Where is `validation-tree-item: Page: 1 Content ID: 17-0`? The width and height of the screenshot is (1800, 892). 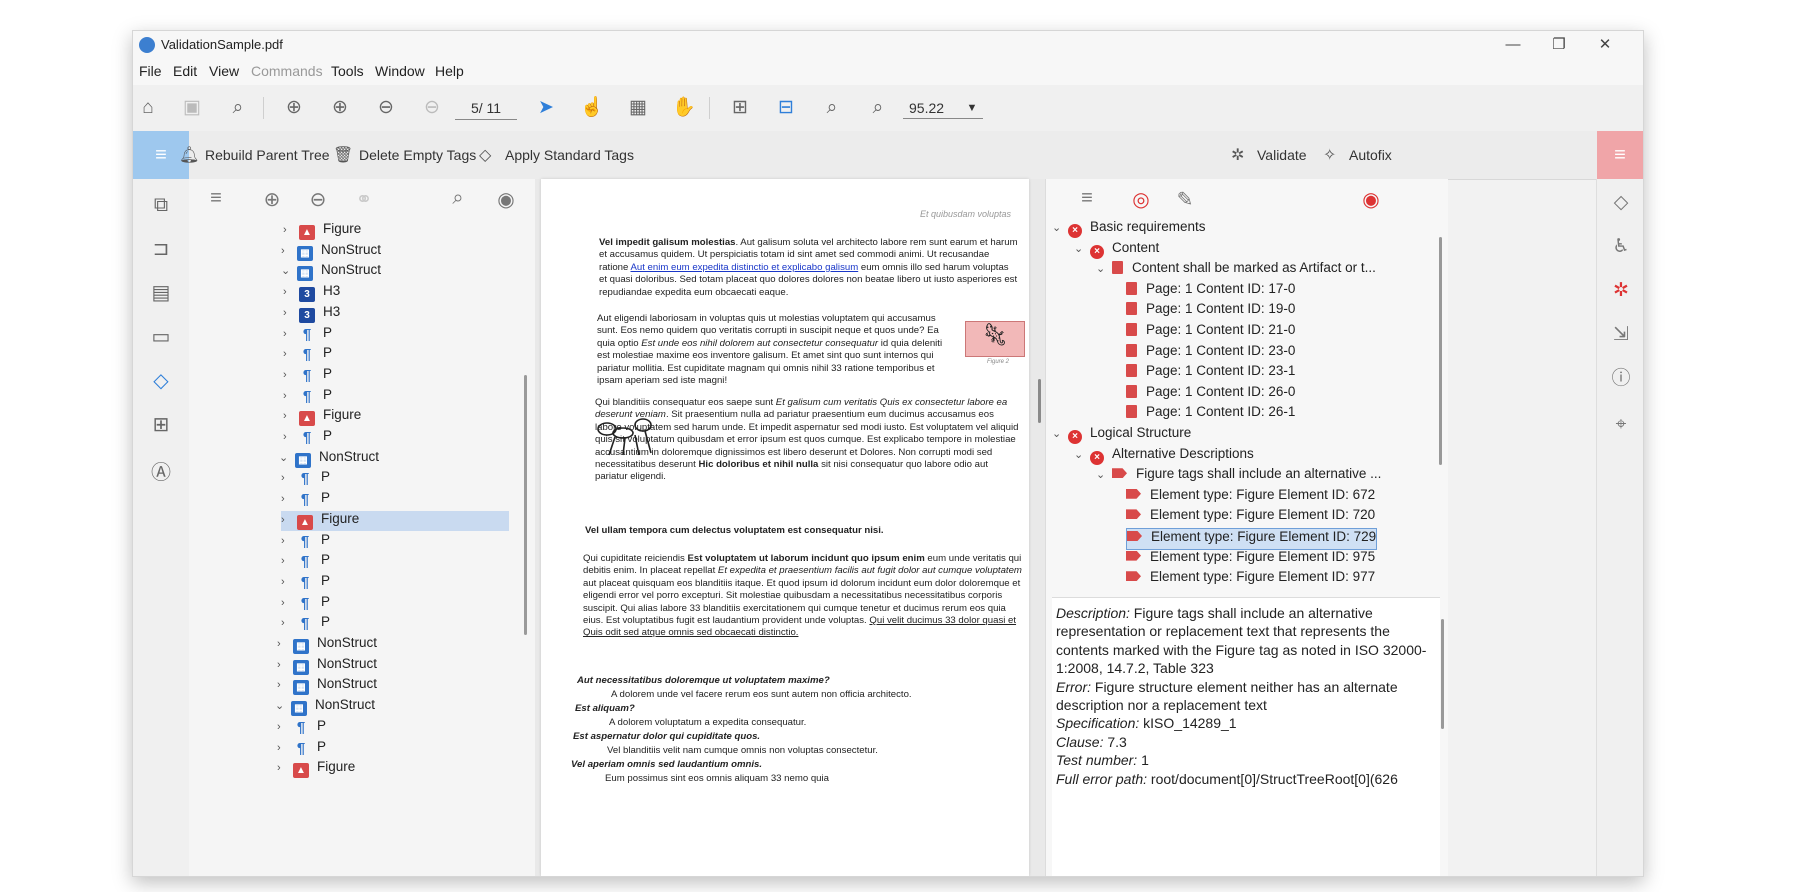
validation-tree-item: Page: 1 Content ID: 17-0 is located at coordinates (1210, 291).